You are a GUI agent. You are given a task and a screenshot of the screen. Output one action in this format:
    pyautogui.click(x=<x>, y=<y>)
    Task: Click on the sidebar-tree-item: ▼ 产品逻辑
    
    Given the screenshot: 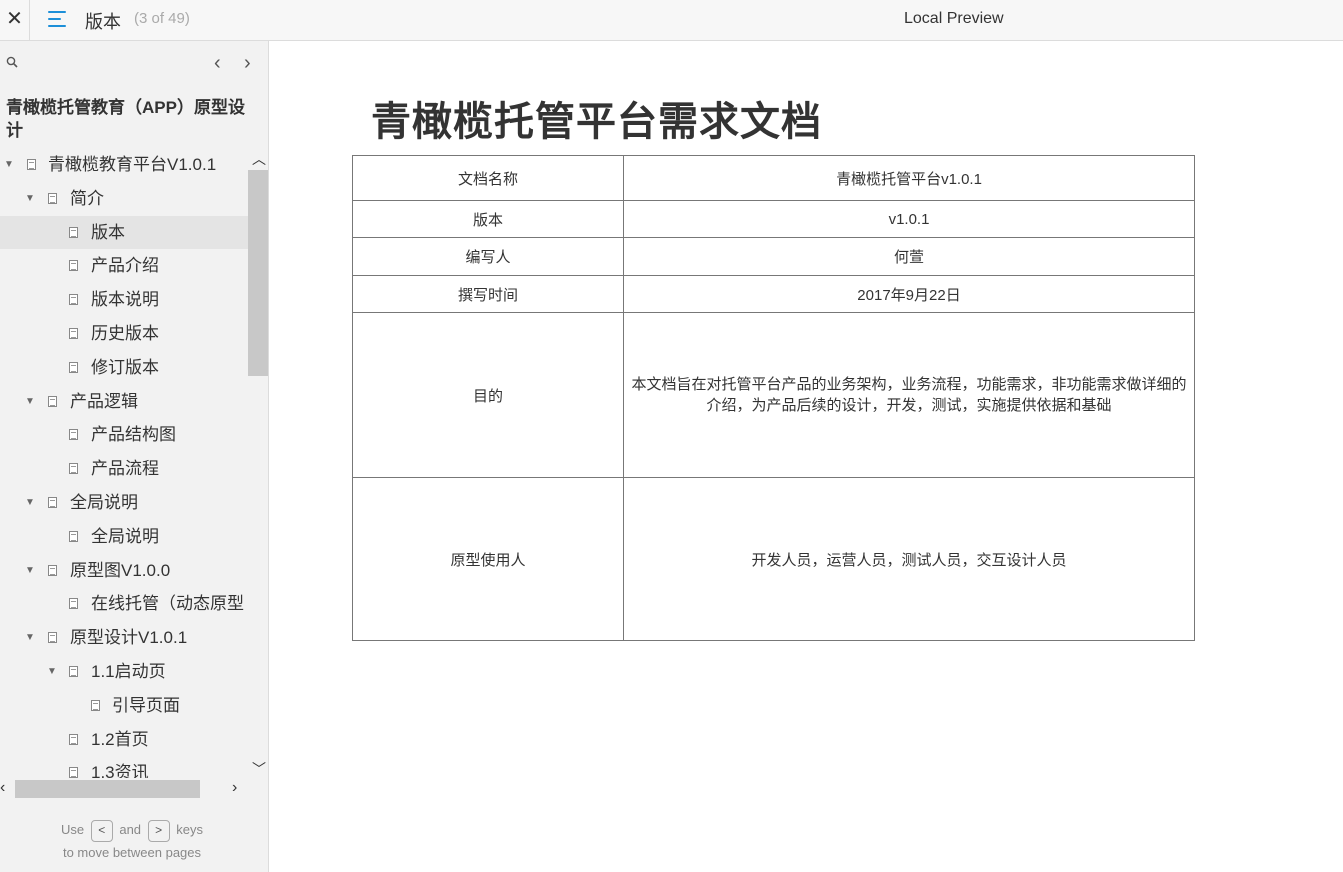 What is the action you would take?
    pyautogui.click(x=124, y=402)
    